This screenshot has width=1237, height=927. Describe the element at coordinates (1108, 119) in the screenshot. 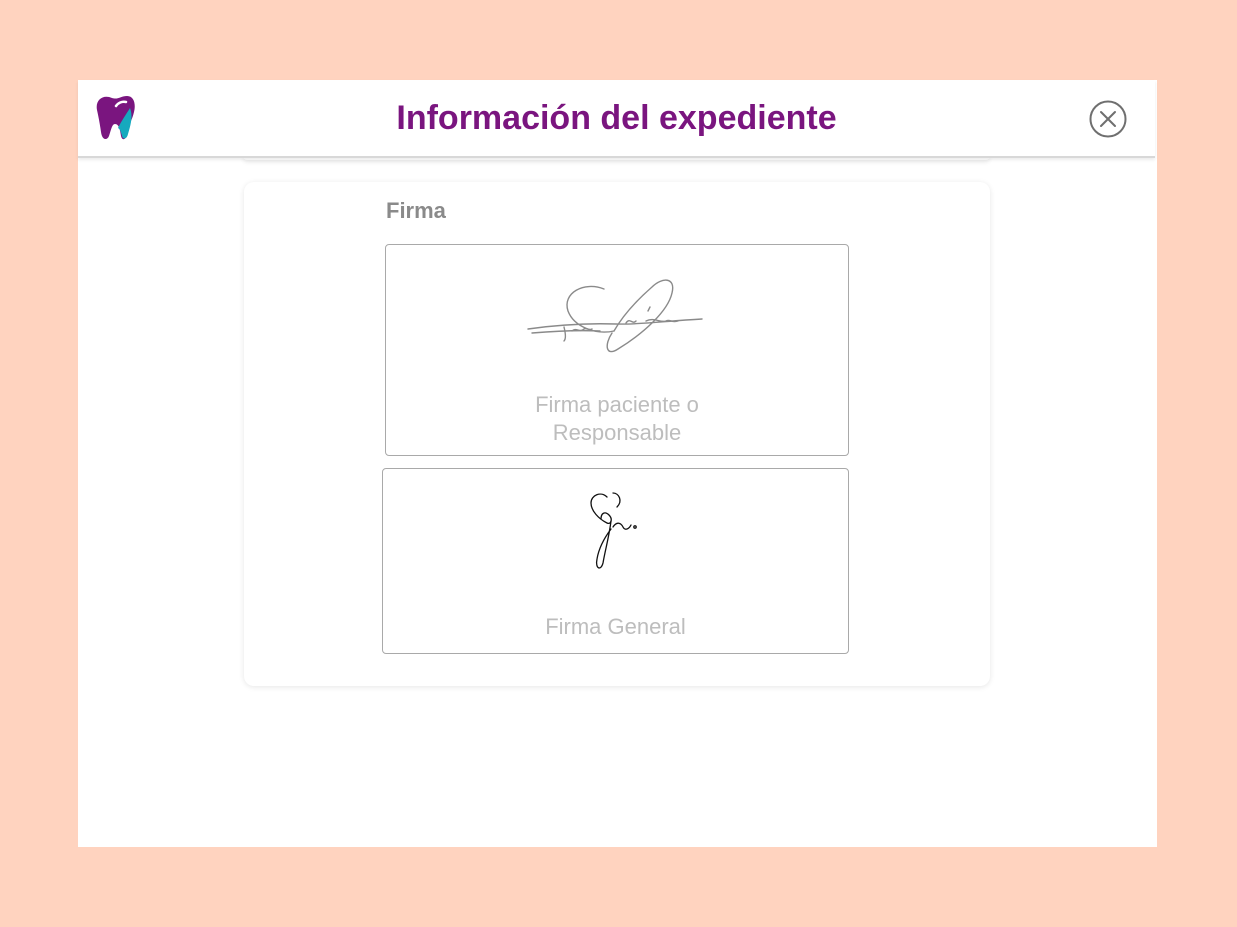

I see `close-icon` at that location.